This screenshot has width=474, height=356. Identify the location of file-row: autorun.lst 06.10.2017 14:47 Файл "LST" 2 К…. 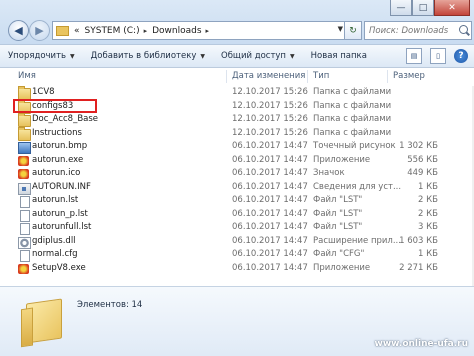
(237, 201).